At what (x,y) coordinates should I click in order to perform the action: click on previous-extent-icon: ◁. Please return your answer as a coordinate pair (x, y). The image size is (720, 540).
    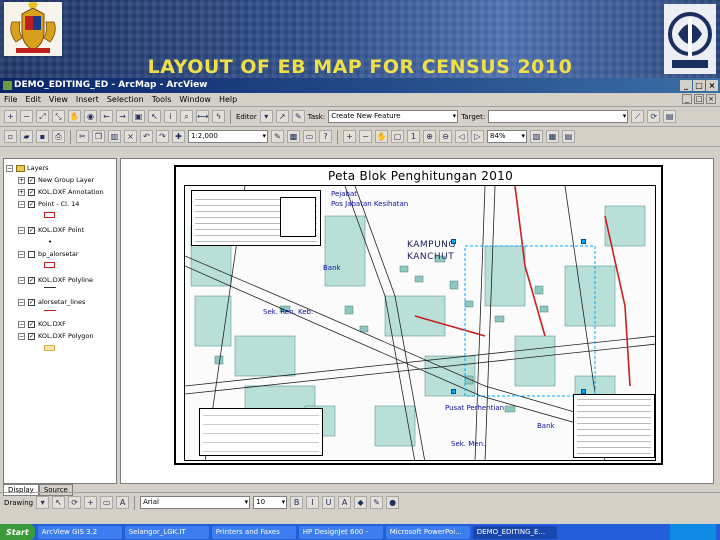
    Looking at the image, I should click on (461, 136).